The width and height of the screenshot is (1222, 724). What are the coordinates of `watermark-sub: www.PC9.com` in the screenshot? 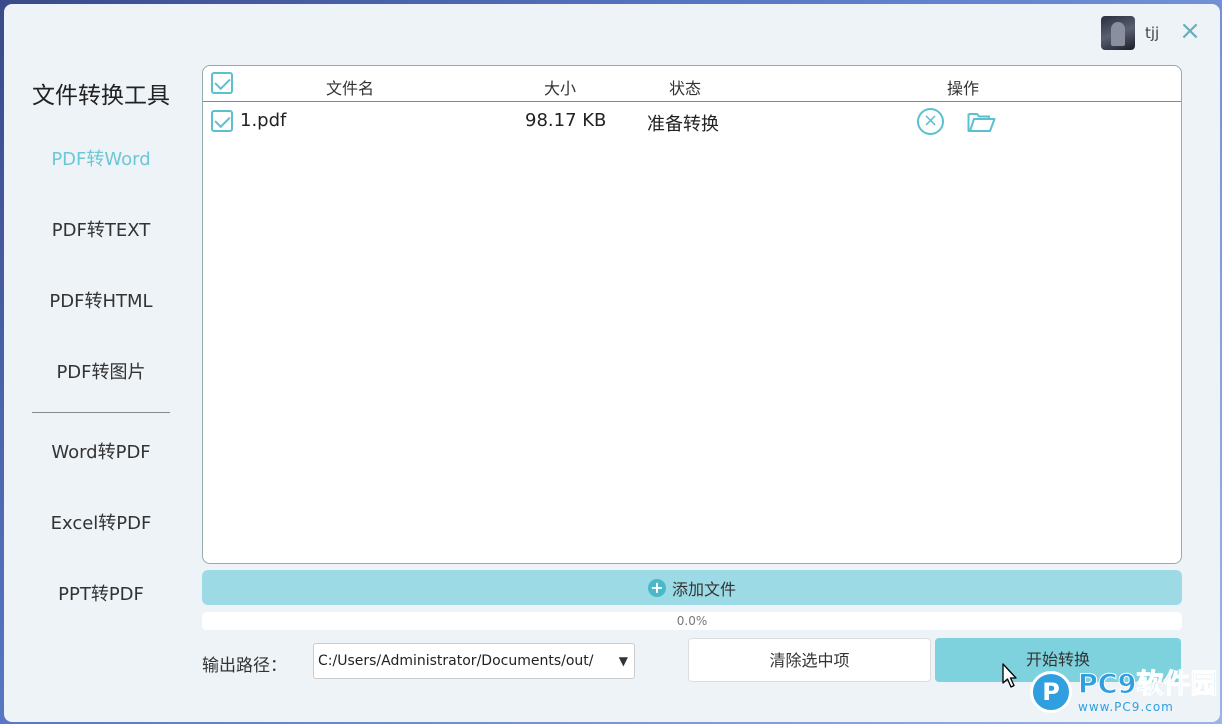 It's located at (1126, 707).